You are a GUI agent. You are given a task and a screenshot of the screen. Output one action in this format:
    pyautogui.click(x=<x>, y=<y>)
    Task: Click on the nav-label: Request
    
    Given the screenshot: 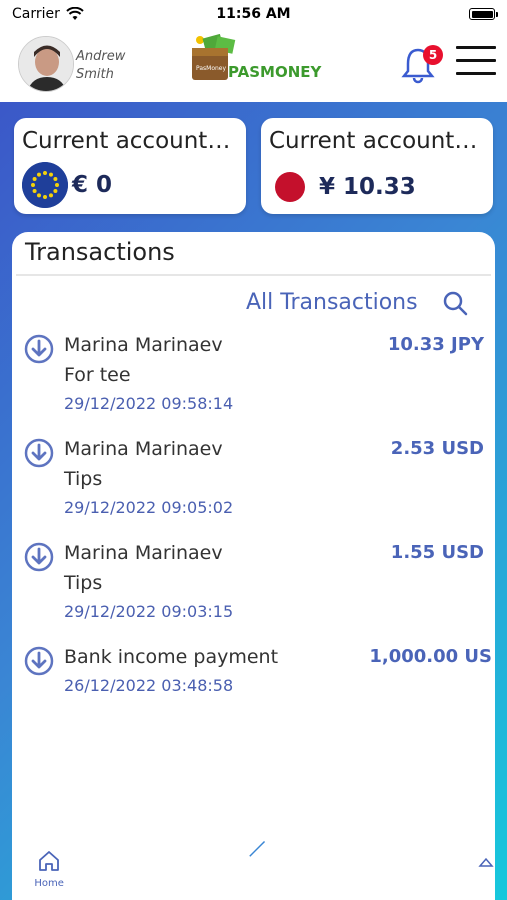 What is the action you would take?
    pyautogui.click(x=353, y=877)
    